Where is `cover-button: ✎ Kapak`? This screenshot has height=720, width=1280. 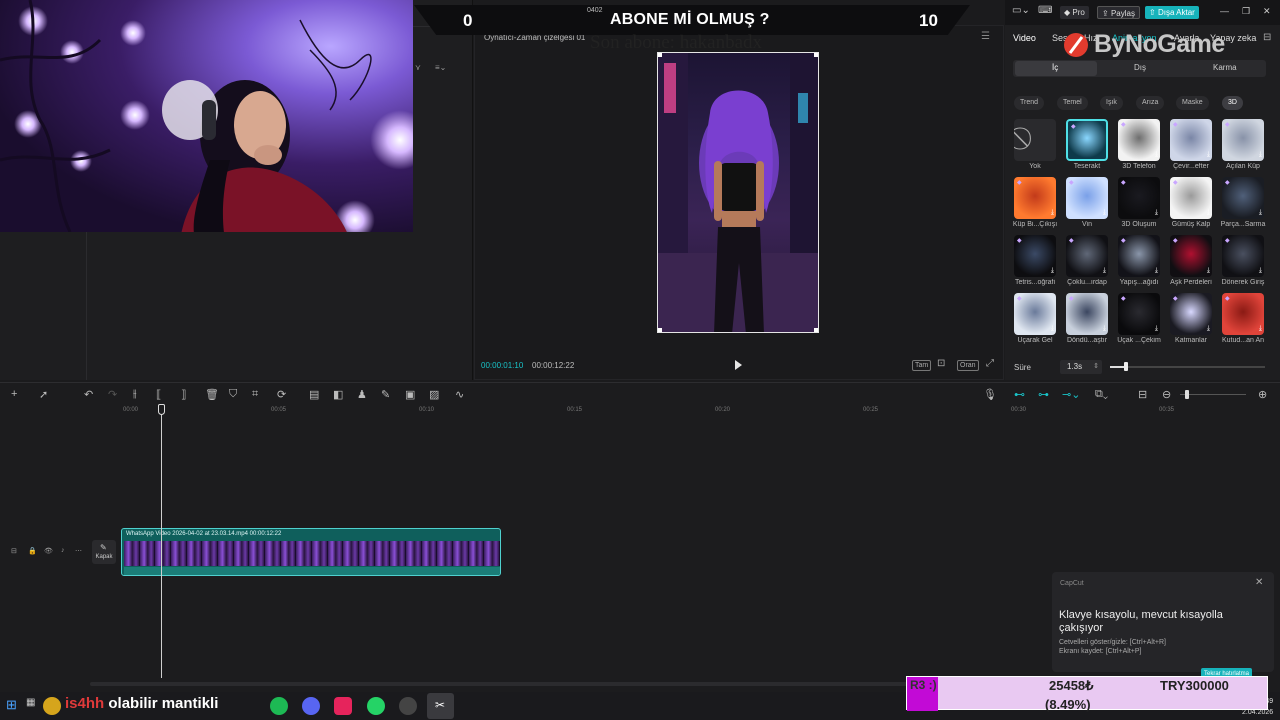
cover-button: ✎ Kapak is located at coordinates (104, 552).